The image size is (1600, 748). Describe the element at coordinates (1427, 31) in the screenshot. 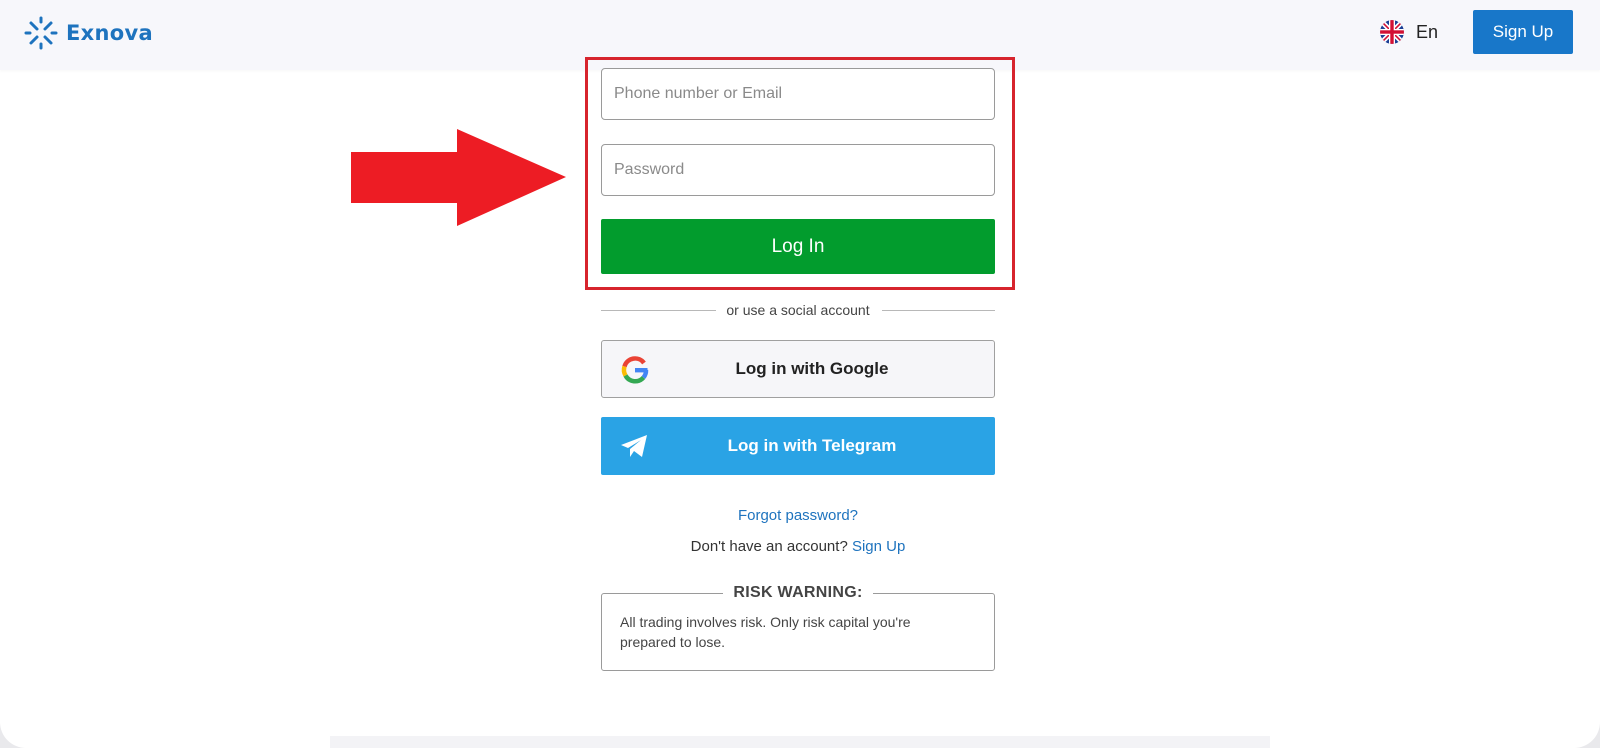

I see `language-label: En` at that location.